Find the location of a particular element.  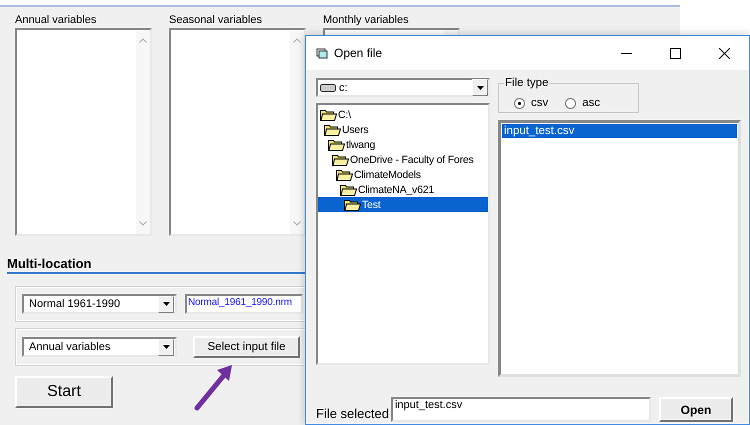

file-selected-field: input_test.csv is located at coordinates (520, 409).